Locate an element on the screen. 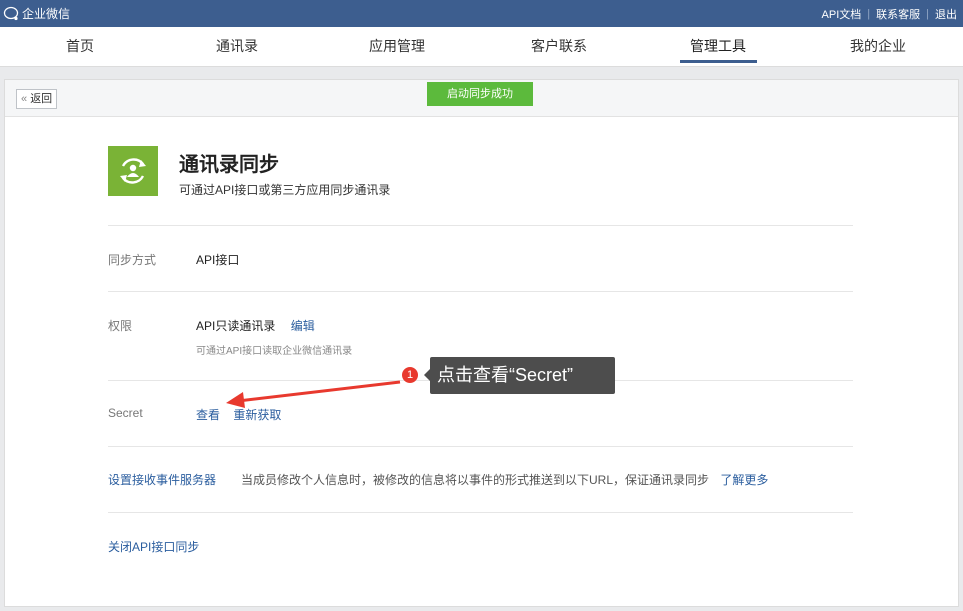 Image resolution: width=963 pixels, height=611 pixels. annotation-step-badge: 1 is located at coordinates (410, 375).